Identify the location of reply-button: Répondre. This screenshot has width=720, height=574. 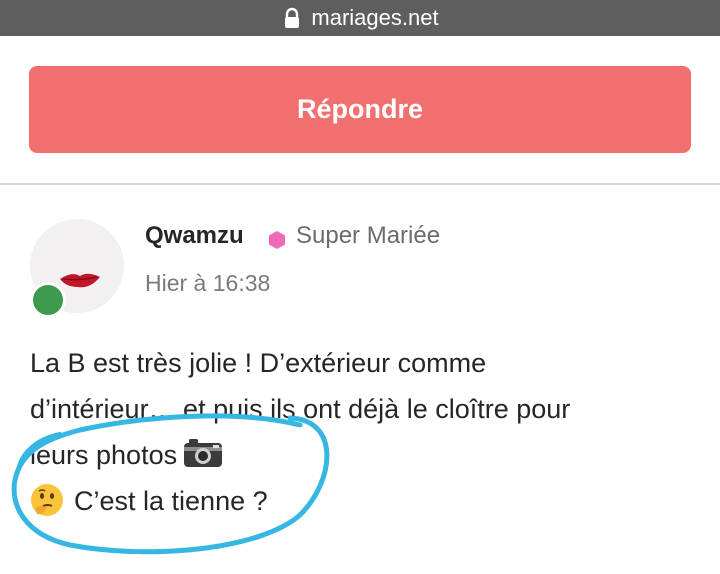
(360, 109).